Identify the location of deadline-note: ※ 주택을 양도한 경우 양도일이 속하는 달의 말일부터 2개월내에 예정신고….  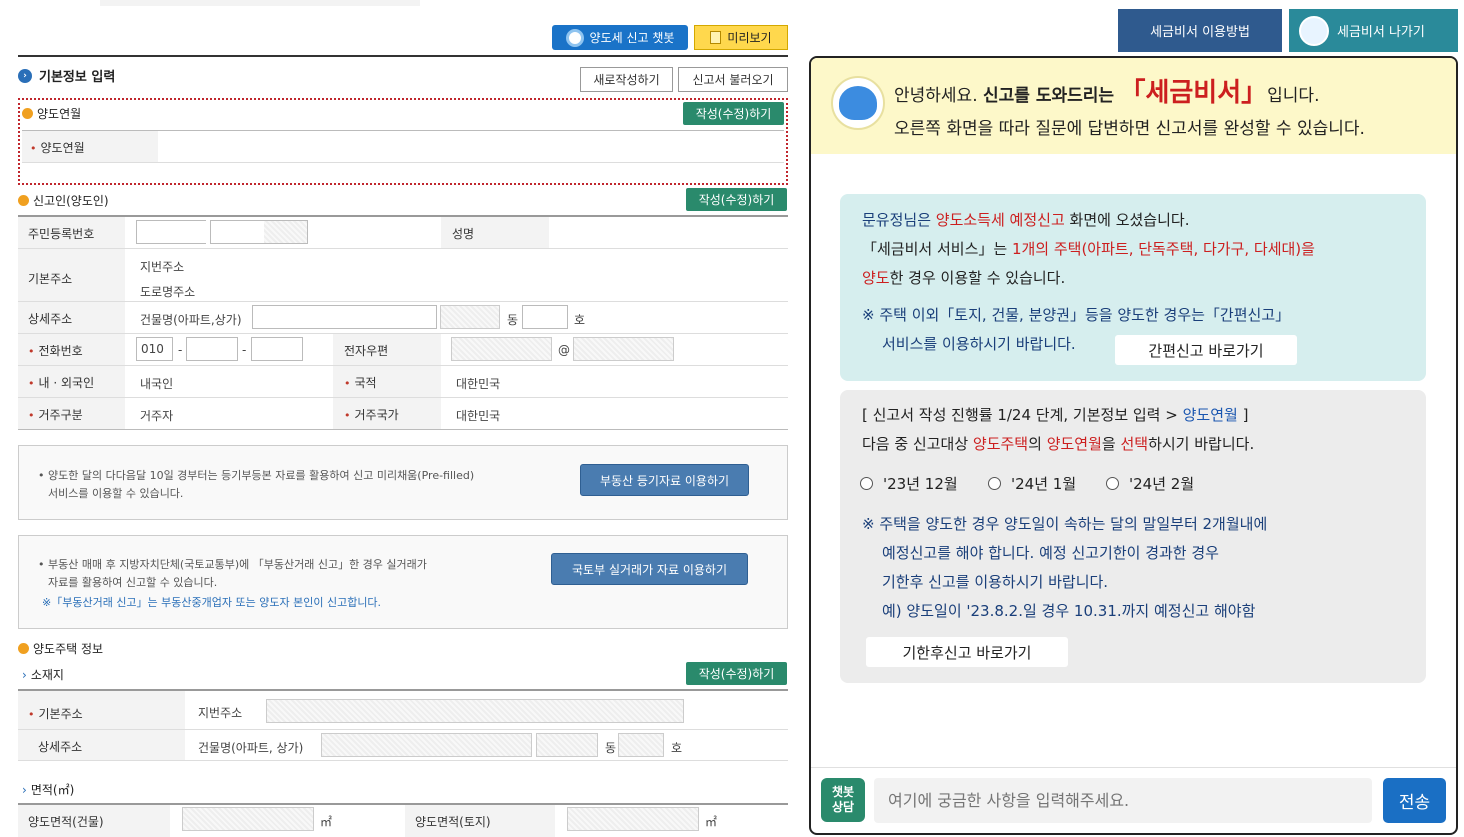
(1065, 567).